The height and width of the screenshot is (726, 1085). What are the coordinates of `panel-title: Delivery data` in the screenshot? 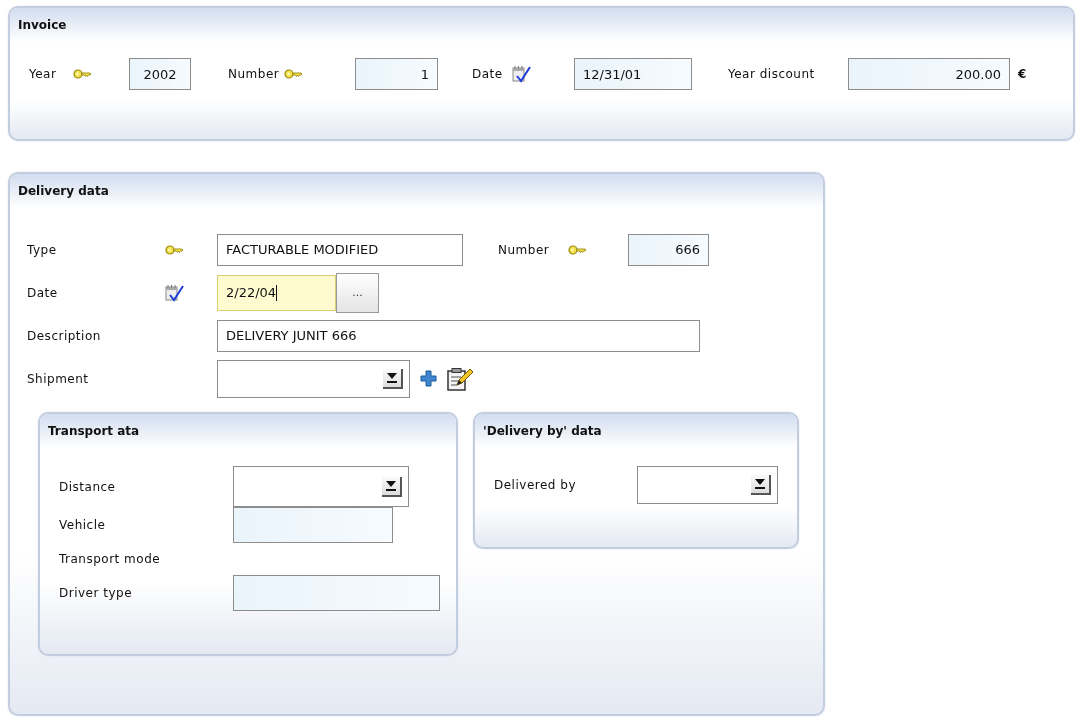 It's located at (416, 191).